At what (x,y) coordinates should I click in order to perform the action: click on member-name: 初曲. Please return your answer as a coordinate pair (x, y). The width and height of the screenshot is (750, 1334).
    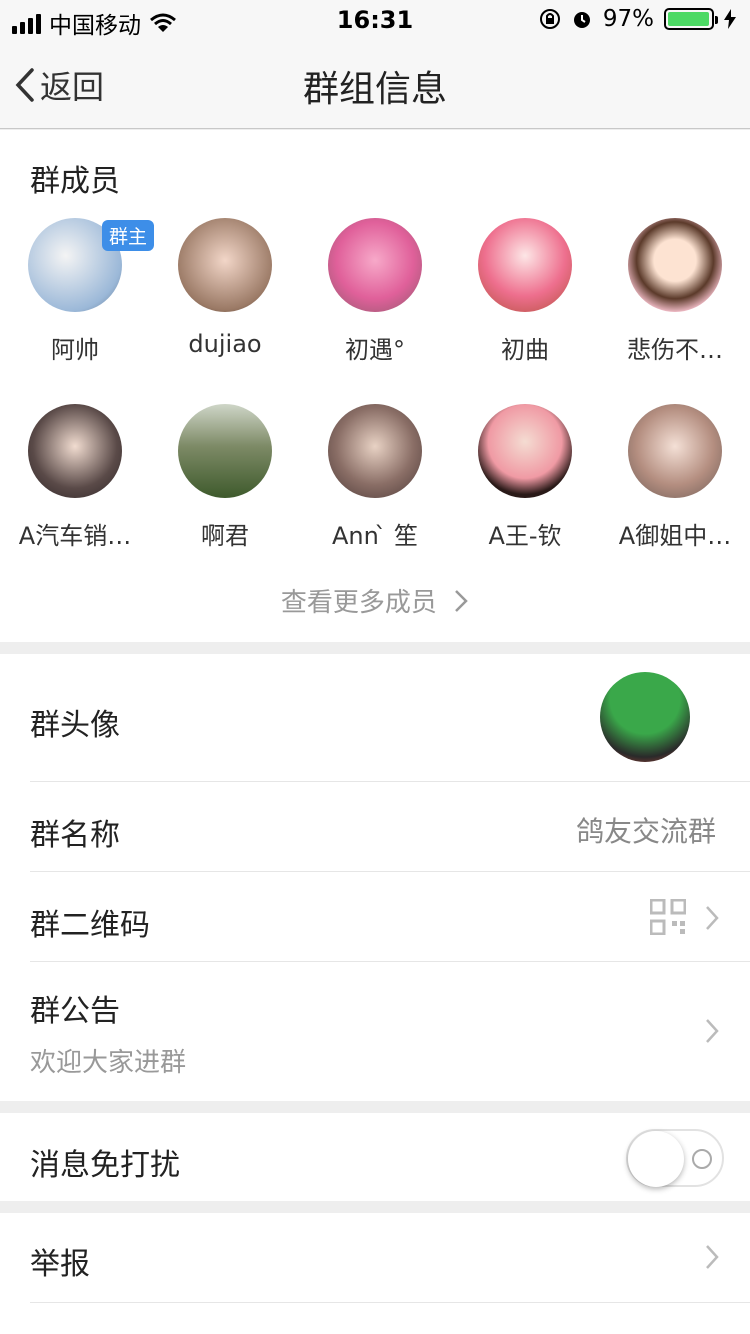
    Looking at the image, I should click on (525, 350).